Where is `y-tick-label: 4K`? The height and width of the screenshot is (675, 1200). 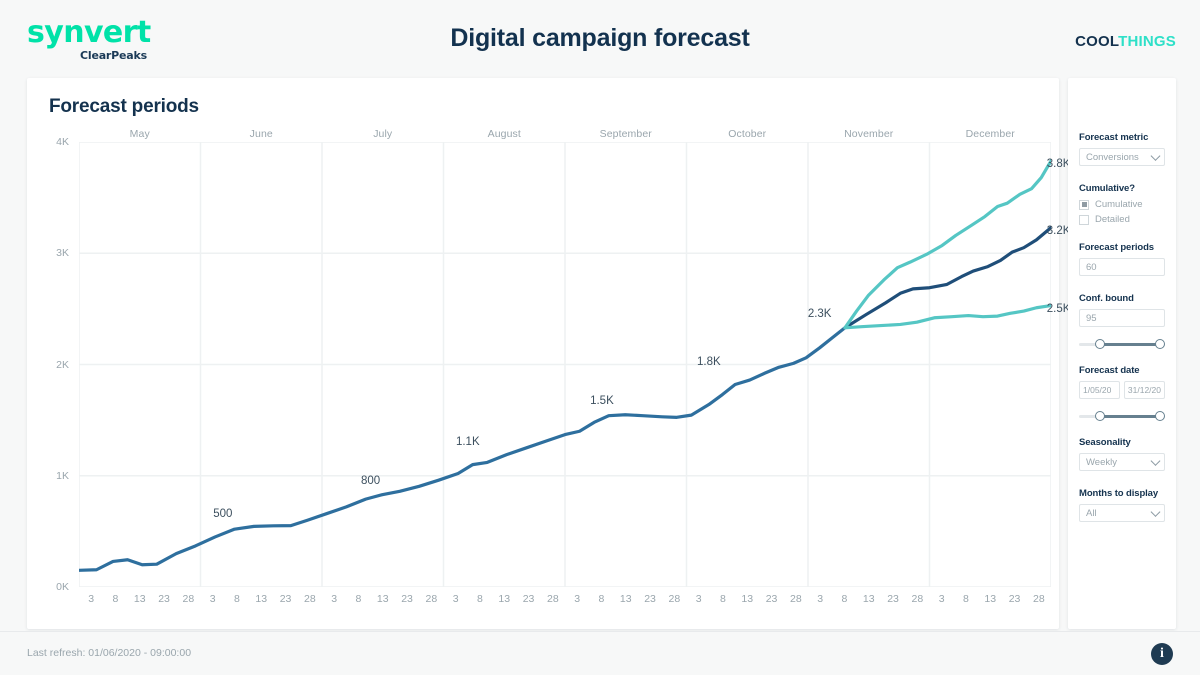
y-tick-label: 4K is located at coordinates (62, 142).